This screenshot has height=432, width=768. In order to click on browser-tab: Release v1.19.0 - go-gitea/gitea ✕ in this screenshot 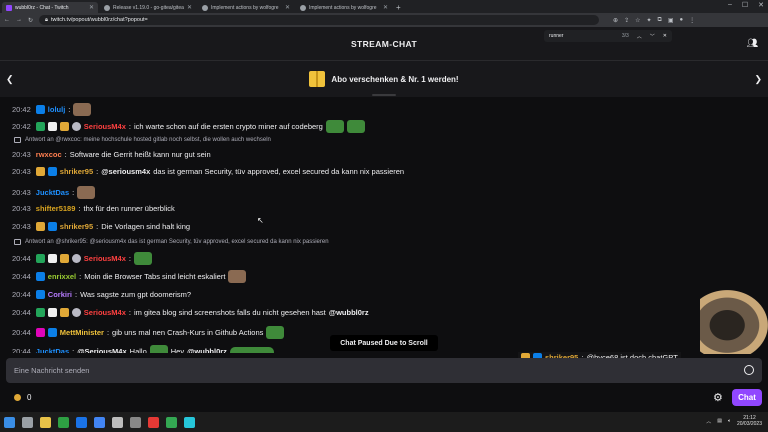, I will do `click(148, 7)`.